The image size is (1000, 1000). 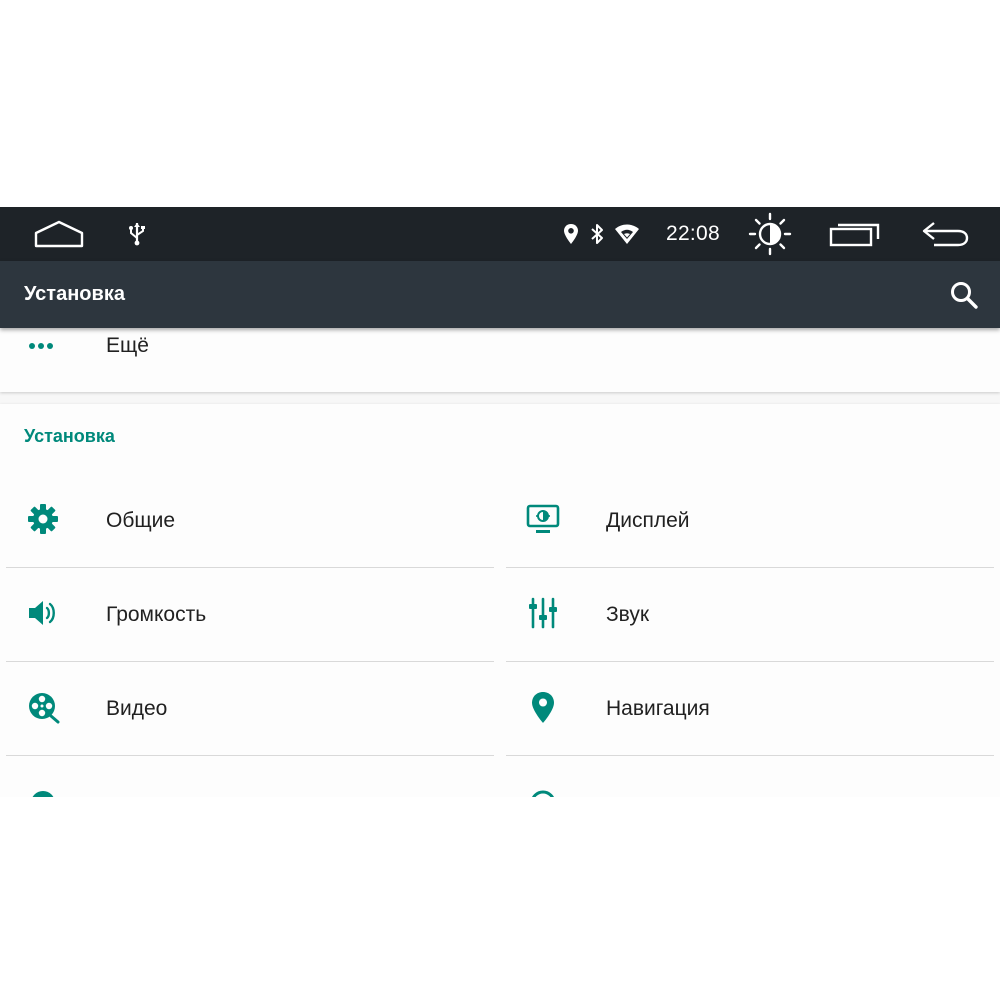 I want to click on recent-apps-button, so click(x=855, y=234).